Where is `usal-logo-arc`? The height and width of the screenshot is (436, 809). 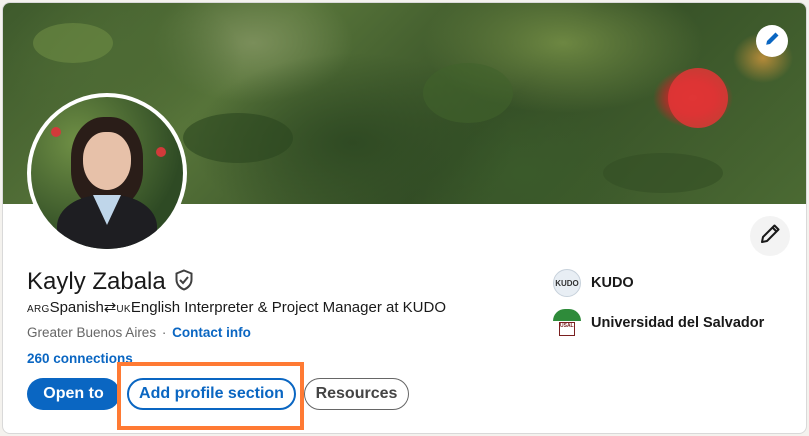 usal-logo-arc is located at coordinates (567, 315).